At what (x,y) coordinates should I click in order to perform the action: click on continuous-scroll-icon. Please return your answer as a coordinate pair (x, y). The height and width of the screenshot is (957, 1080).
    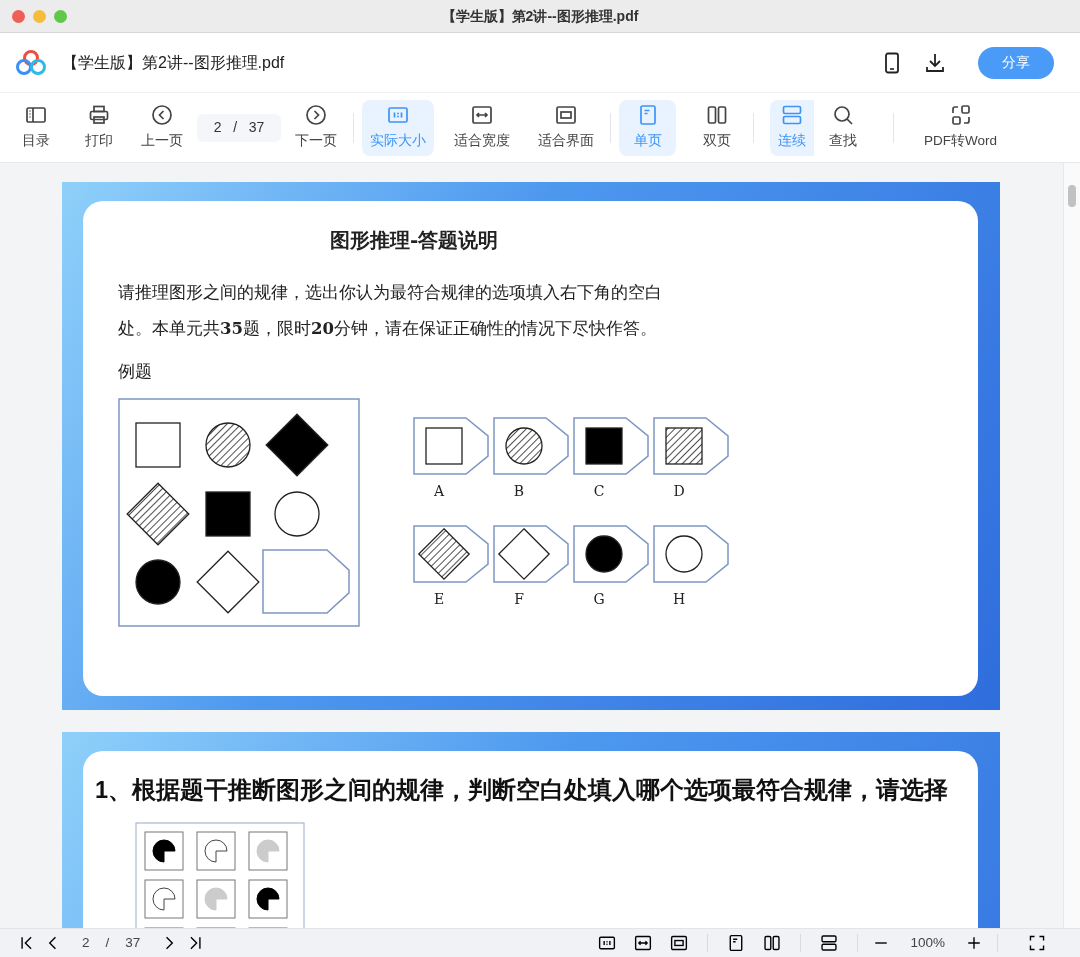
    Looking at the image, I should click on (792, 114).